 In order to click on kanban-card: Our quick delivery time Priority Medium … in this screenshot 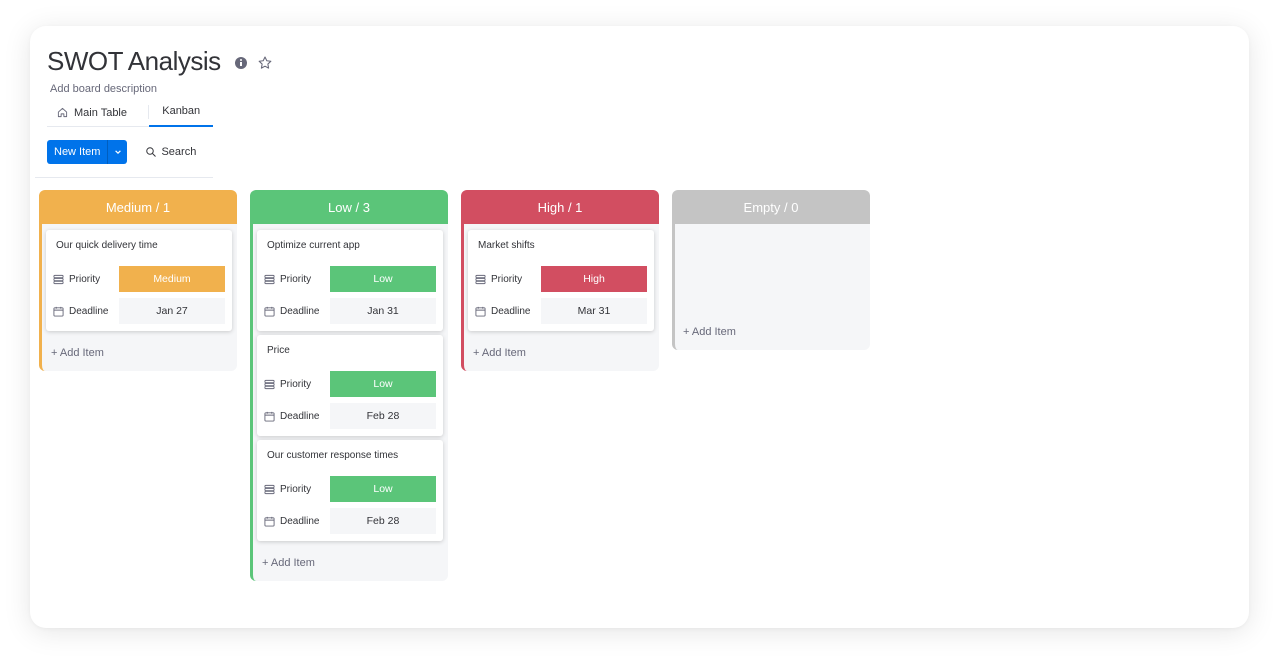, I will do `click(139, 280)`.